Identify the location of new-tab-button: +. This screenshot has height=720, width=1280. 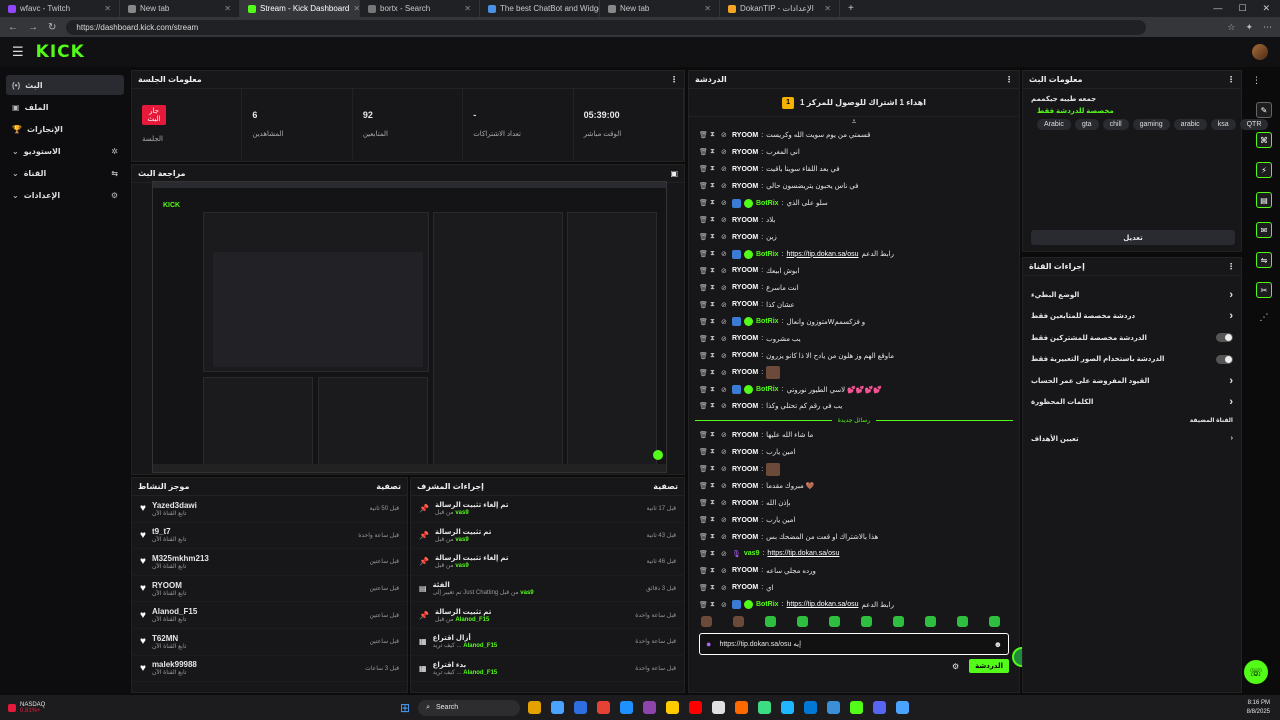
(851, 8).